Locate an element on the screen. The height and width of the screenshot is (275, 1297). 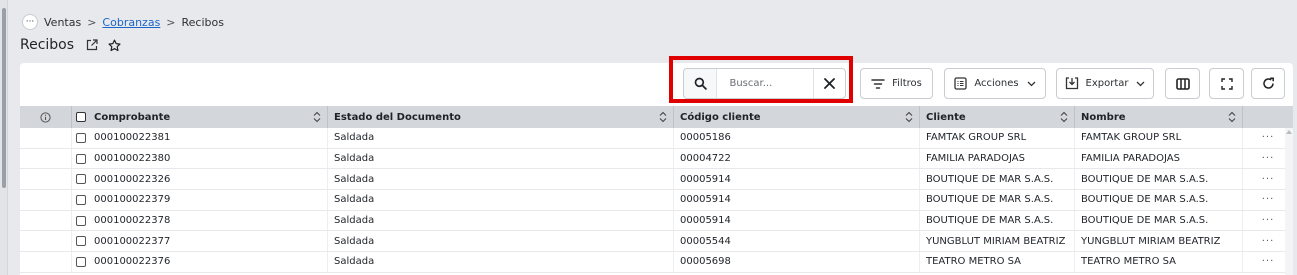
cliente-cell: YUNGBLUT MIRIAM BEATRIZ is located at coordinates (997, 241).